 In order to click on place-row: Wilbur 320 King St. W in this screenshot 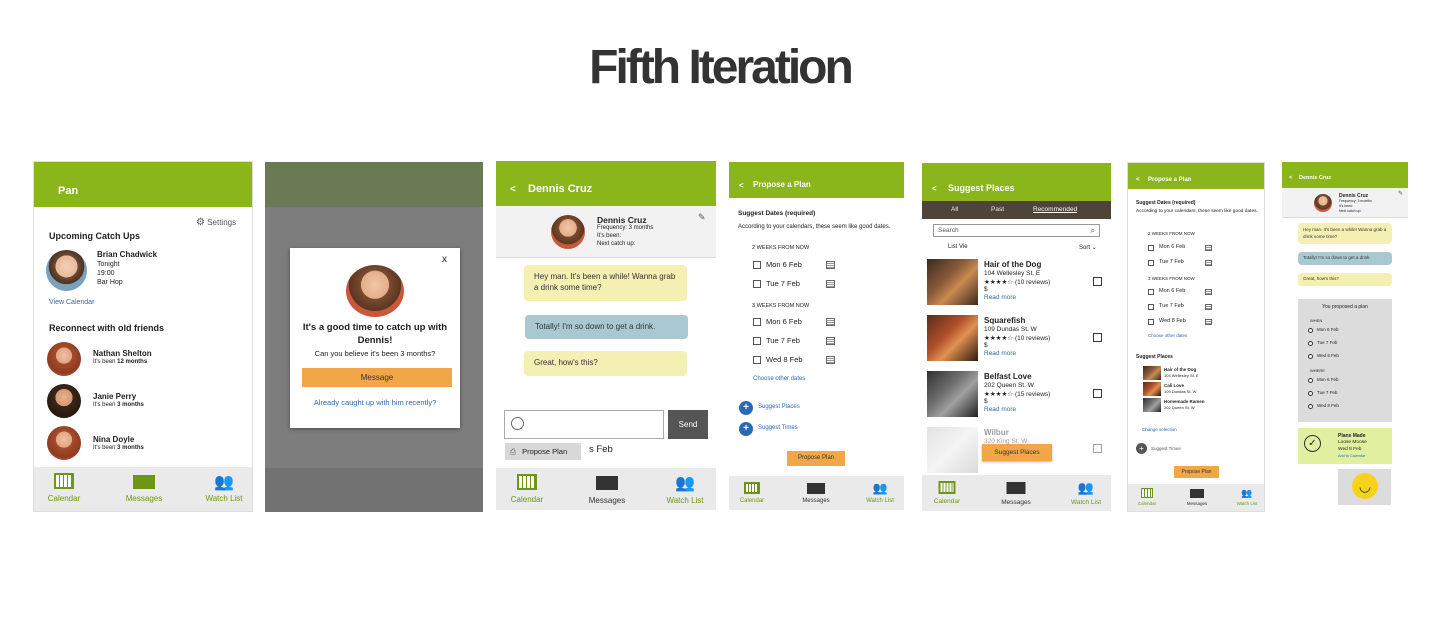, I will do `click(1016, 452)`.